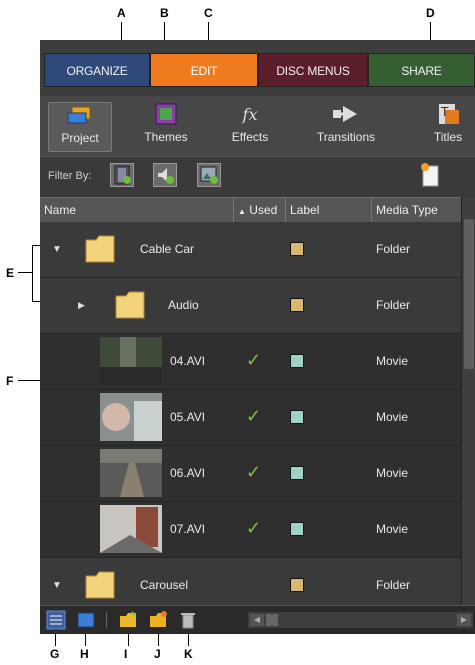 This screenshot has width=475, height=665. Describe the element at coordinates (260, 210) in the screenshot. I see `column-used: ▲ Used` at that location.